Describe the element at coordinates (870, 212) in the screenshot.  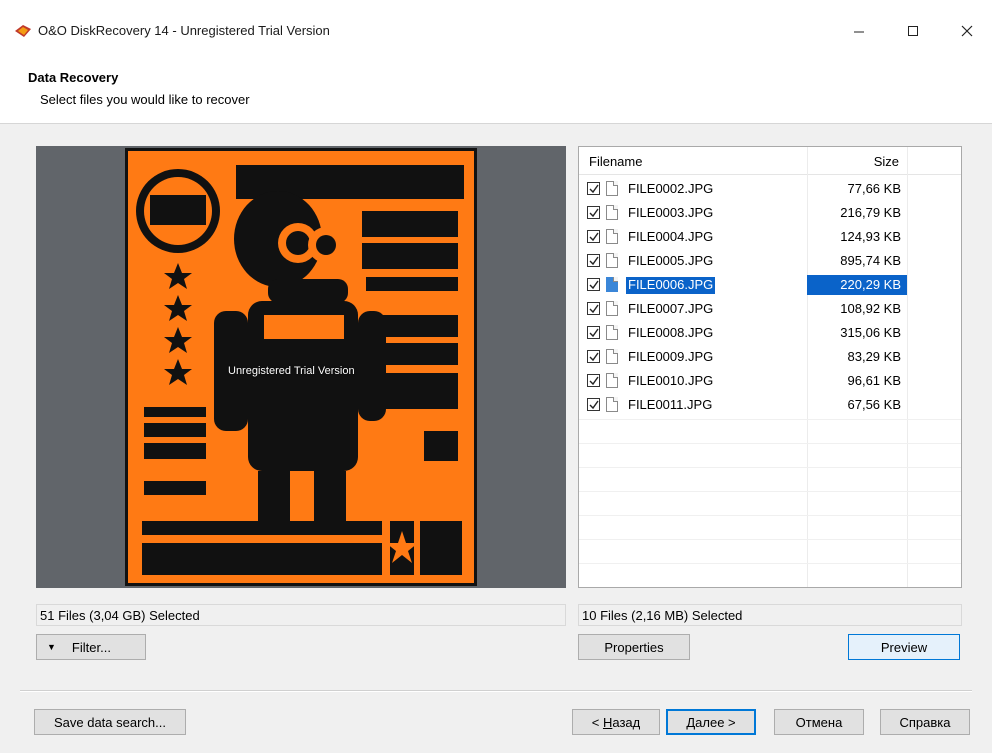
I see `file-size: 216,79 KB` at that location.